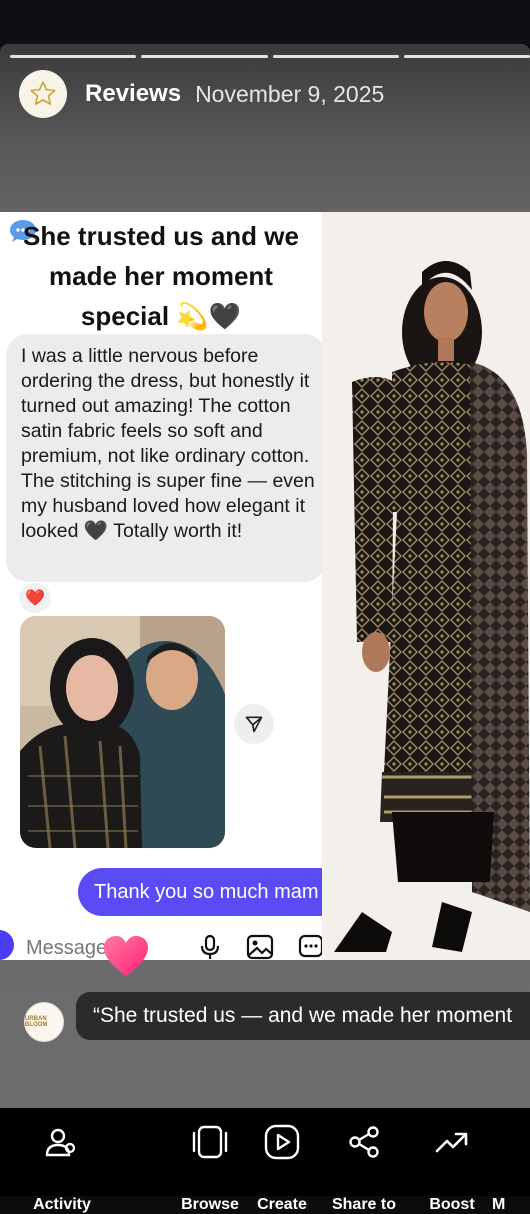 This screenshot has width=530, height=1214. I want to click on boost-trend-icon, so click(451, 1142).